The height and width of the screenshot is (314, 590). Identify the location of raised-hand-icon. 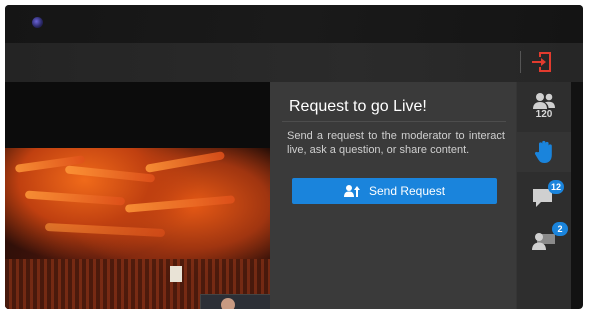
(543, 151).